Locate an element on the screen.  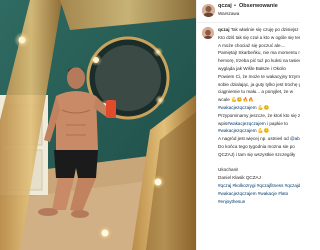
caption-text-span: QCZAJ) i tam się wszystkie szczegóły is located at coordinates (257, 154).